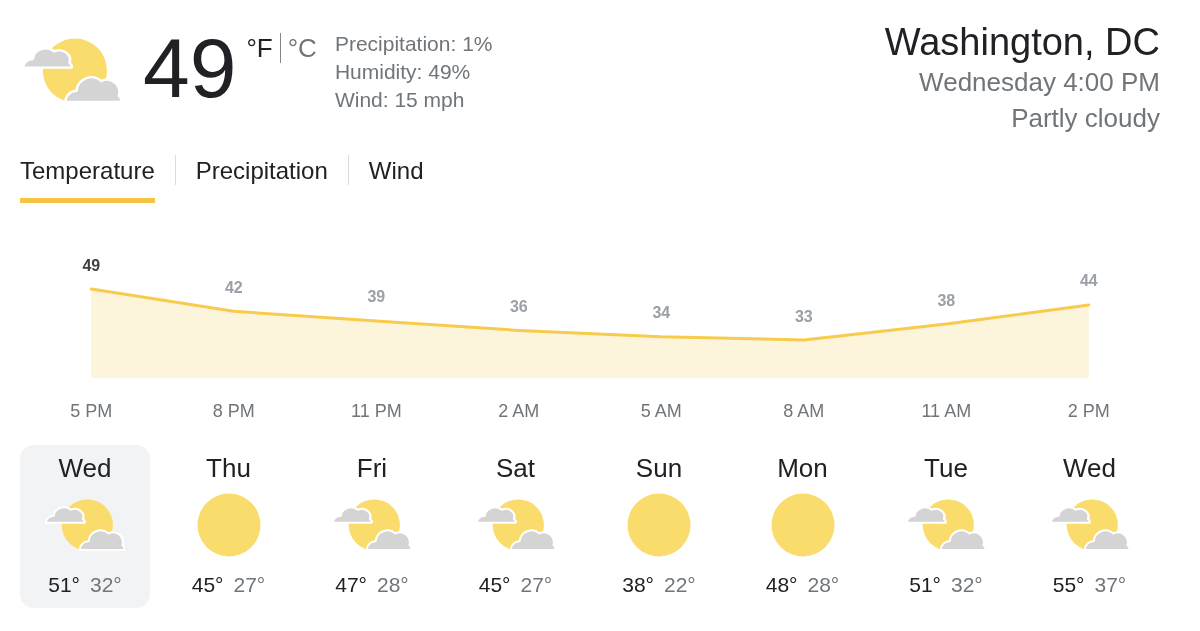 This screenshot has width=1200, height=631. I want to click on day-name: Sat, so click(515, 468).